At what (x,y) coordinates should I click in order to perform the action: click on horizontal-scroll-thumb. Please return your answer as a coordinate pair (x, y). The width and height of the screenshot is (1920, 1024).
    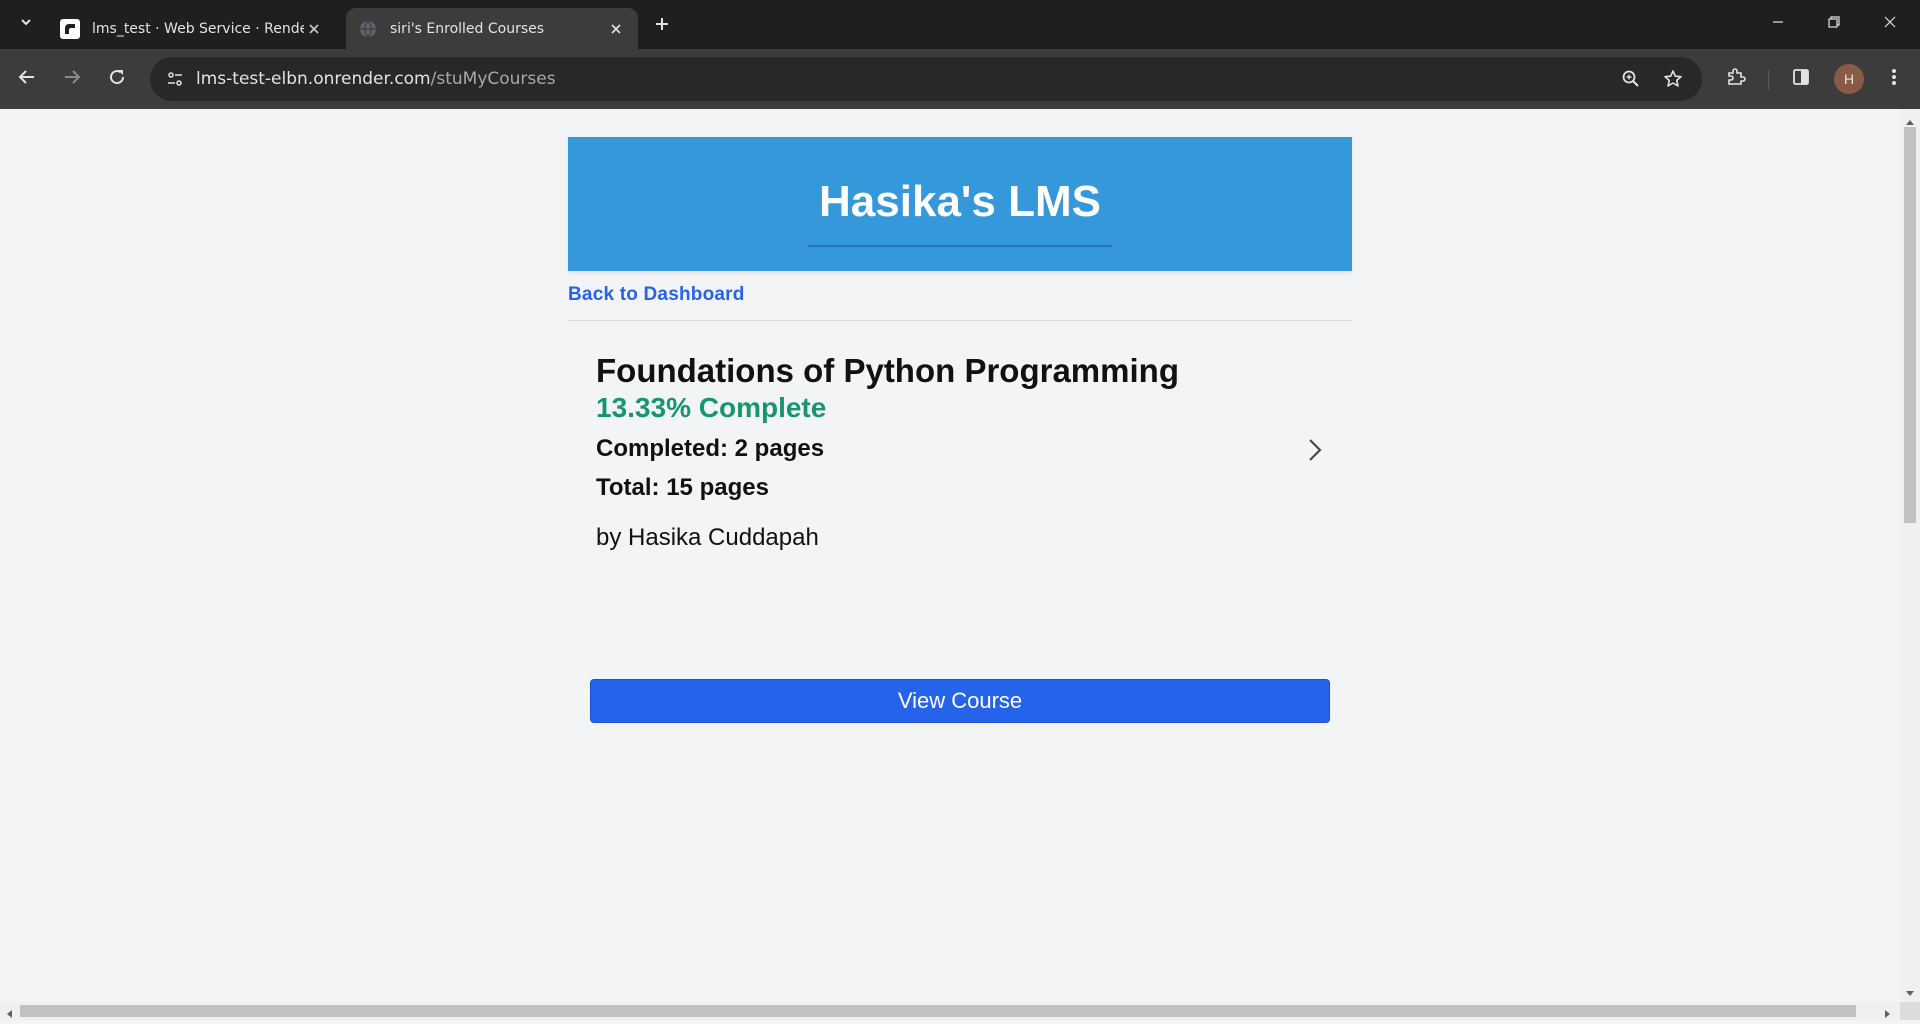
    Looking at the image, I should click on (938, 1011).